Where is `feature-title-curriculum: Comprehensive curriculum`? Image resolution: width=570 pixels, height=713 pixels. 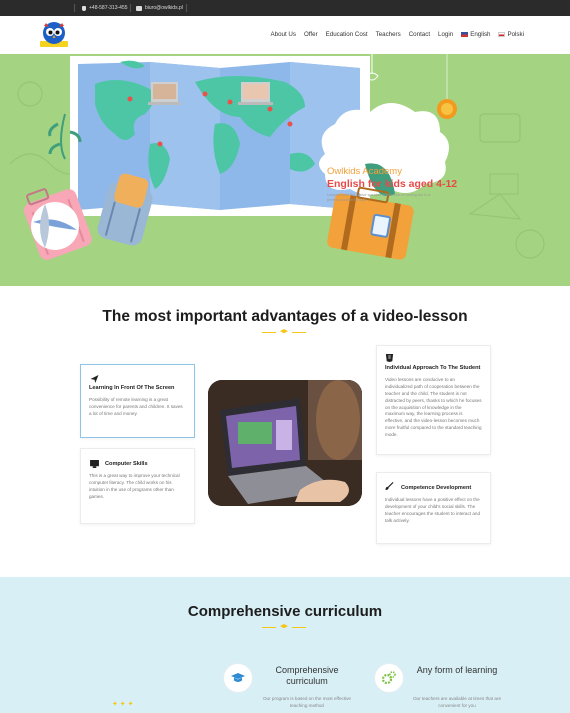
feature-title-curriculum: Comprehensive curriculum is located at coordinates (307, 676).